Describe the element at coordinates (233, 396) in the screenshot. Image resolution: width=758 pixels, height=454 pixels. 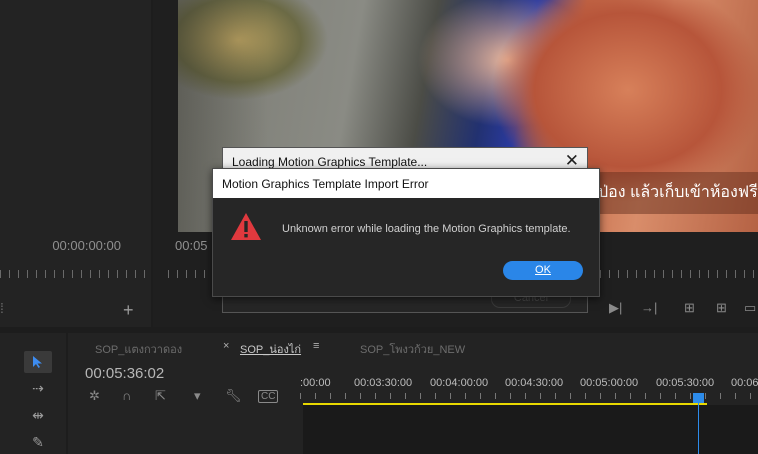
I see `wrench-icon: 🔧︎` at that location.